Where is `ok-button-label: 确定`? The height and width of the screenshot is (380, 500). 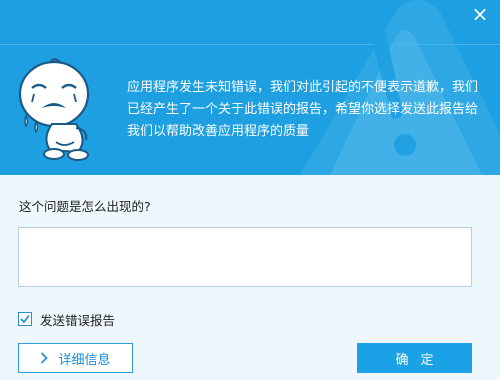 ok-button-label: 确定 is located at coordinates (420, 360).